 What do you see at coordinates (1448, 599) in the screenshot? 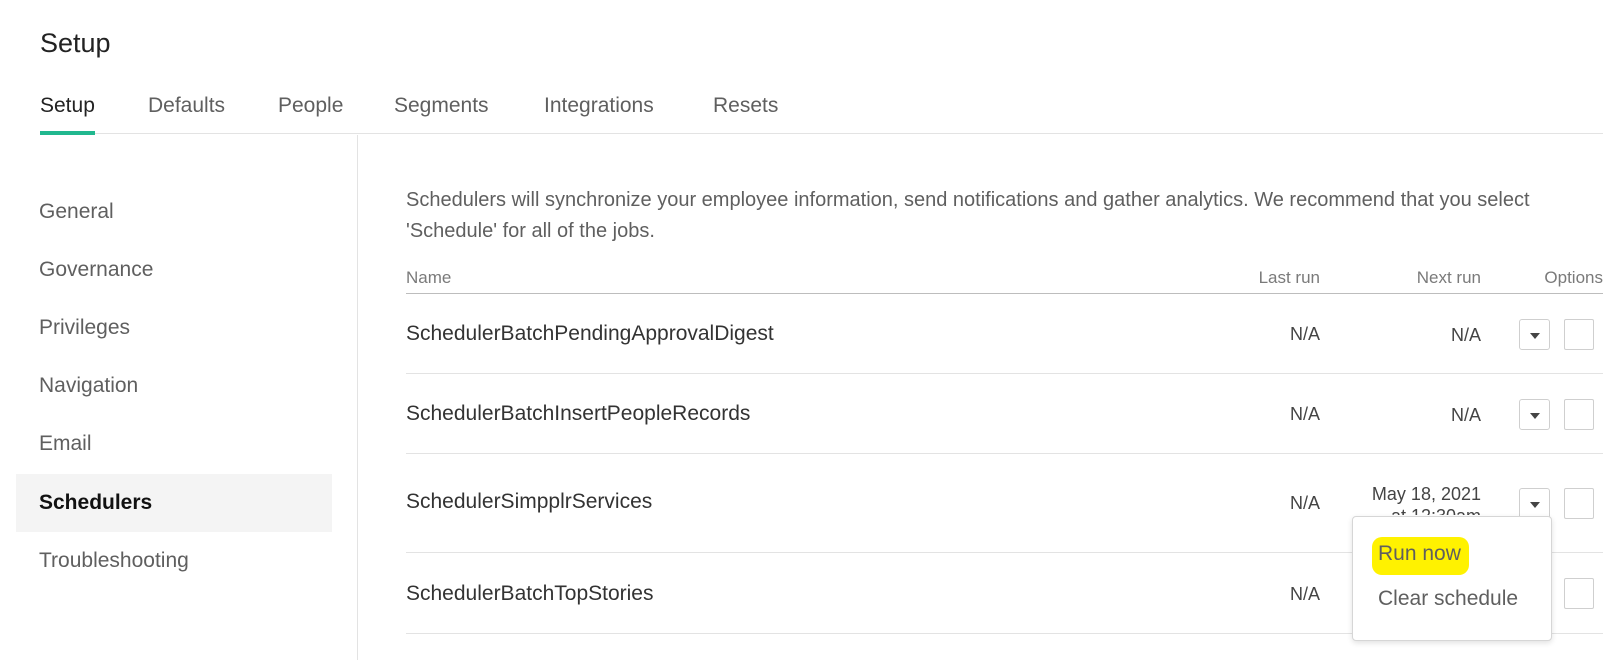
I see `clear-schedule-menu-item: Clear schedule` at bounding box center [1448, 599].